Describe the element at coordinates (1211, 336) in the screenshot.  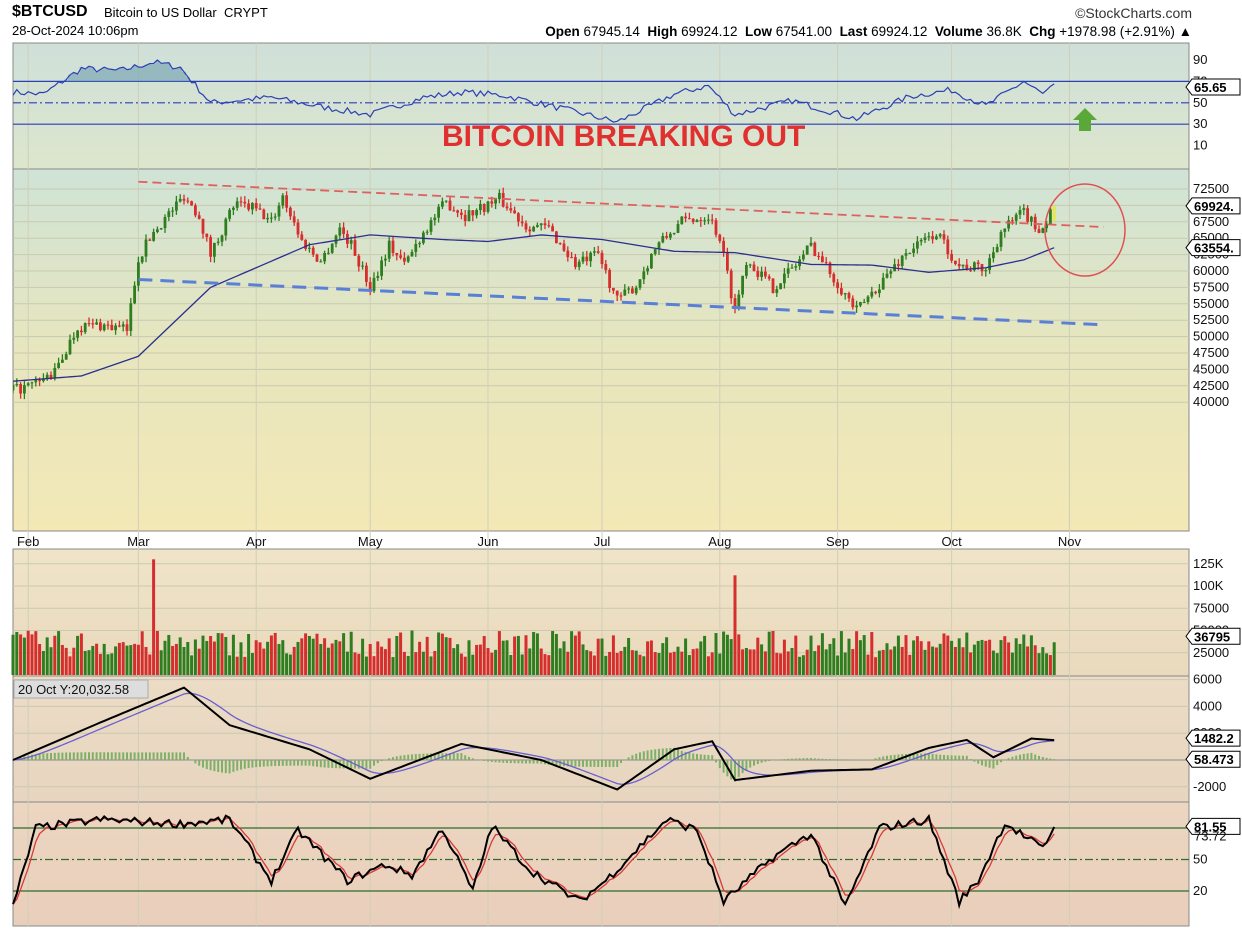
I see `axis-tick-label: 50000` at that location.